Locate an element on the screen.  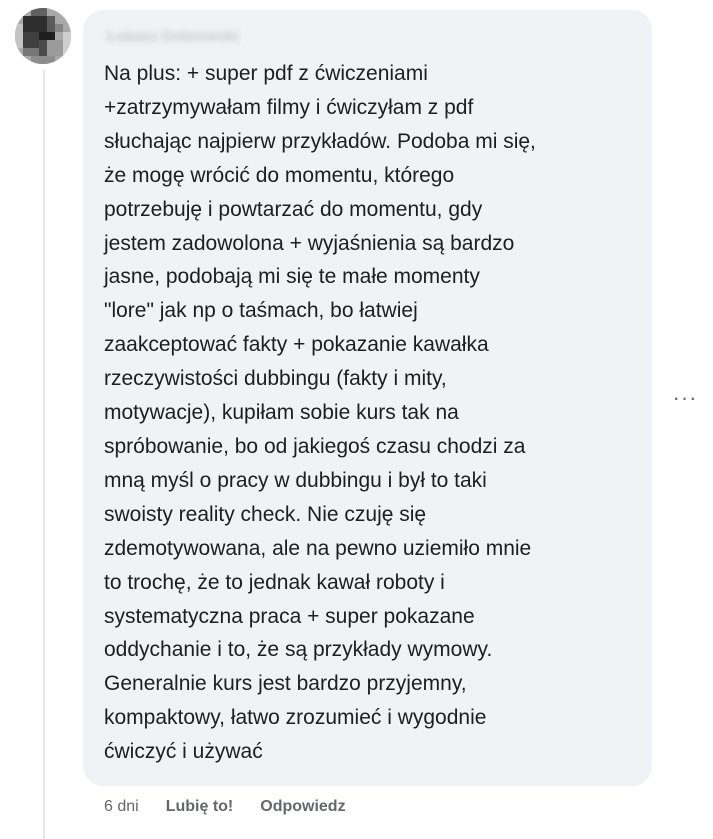
thread-line is located at coordinates (44, 454).